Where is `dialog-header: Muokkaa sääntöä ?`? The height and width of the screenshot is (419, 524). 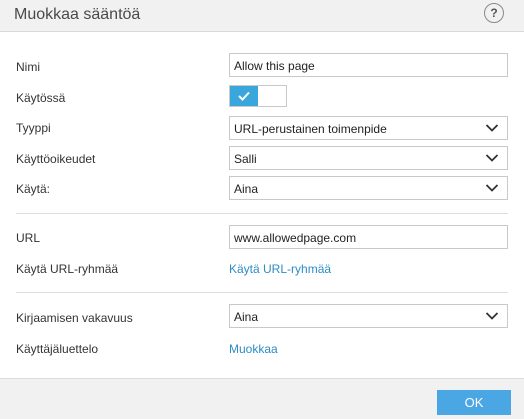 dialog-header: Muokkaa sääntöä ? is located at coordinates (262, 16).